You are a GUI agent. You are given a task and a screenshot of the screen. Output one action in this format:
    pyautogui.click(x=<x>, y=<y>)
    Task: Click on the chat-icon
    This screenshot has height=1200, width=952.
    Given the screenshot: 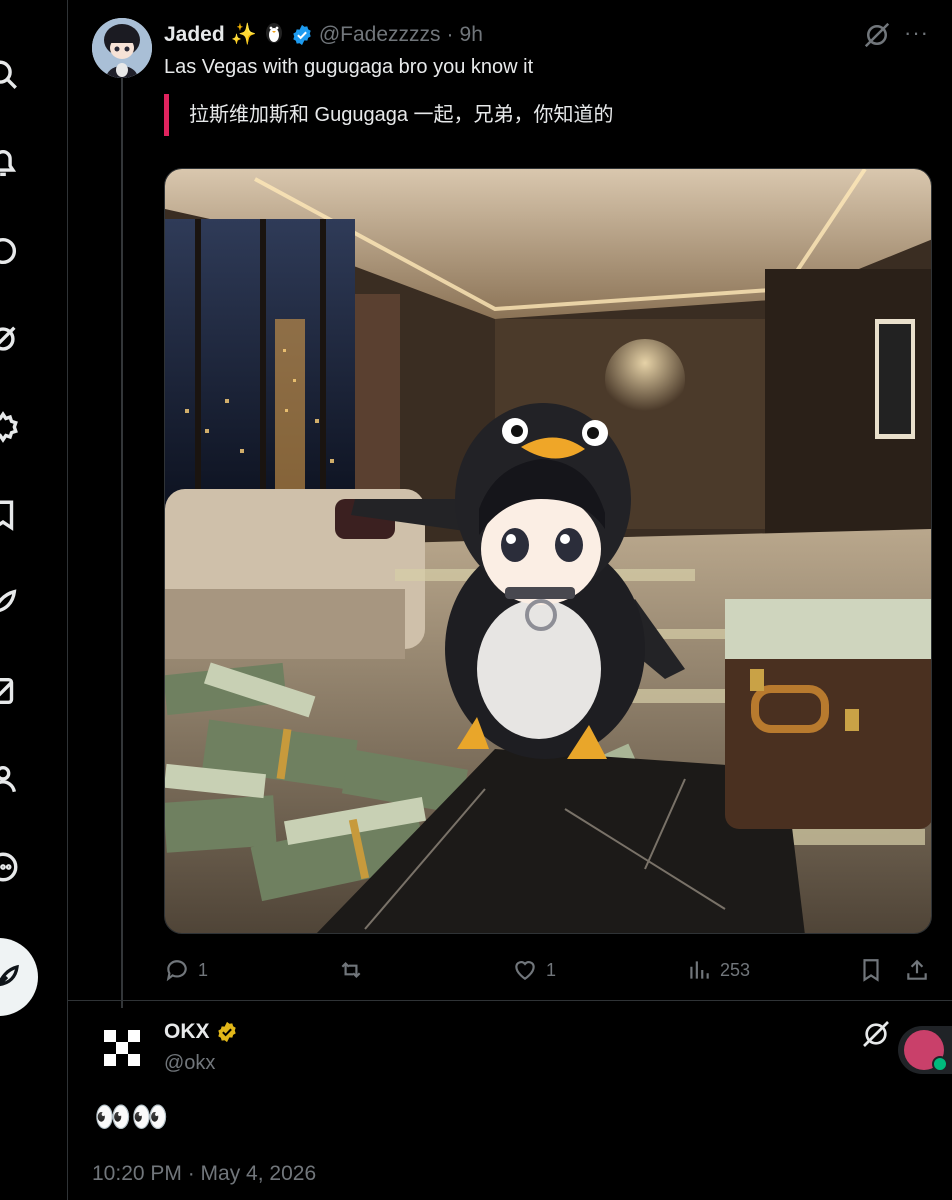 What is the action you would take?
    pyautogui.click(x=10, y=251)
    